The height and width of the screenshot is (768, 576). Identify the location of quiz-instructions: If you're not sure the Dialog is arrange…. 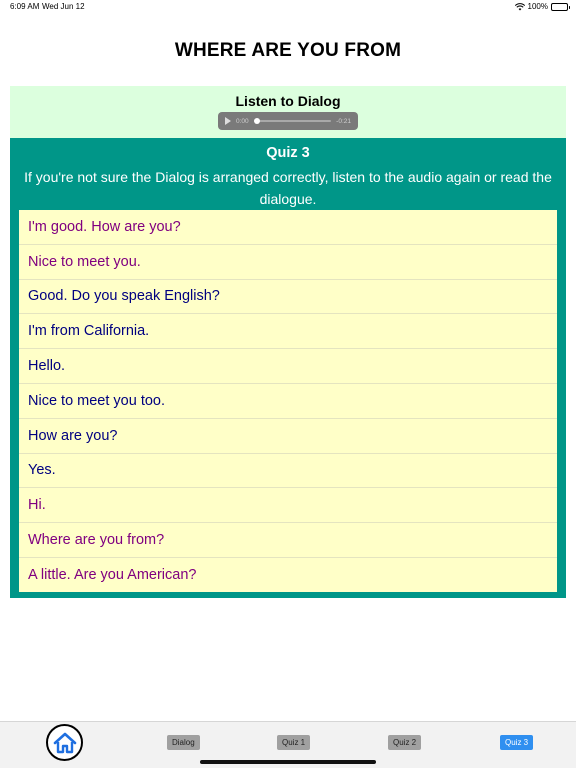
(288, 188).